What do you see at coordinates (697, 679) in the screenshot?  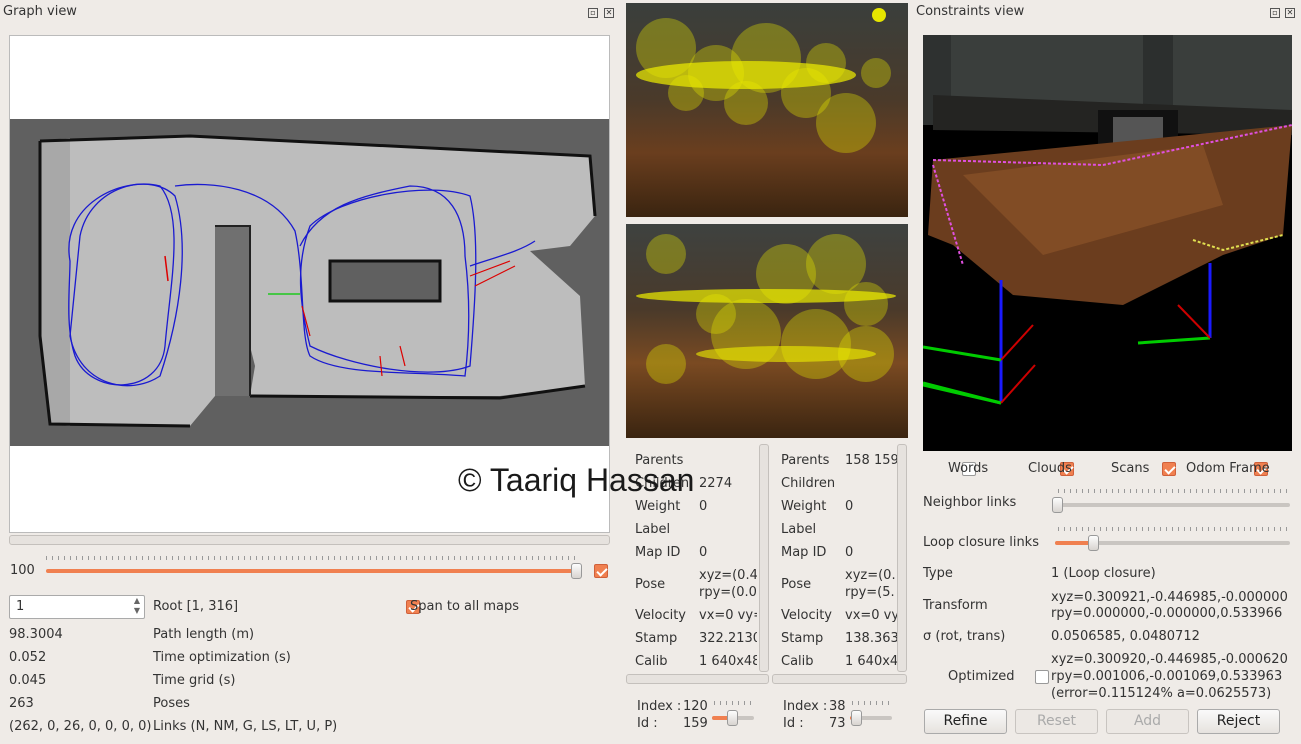 I see `info-left-h-scrollbar` at bounding box center [697, 679].